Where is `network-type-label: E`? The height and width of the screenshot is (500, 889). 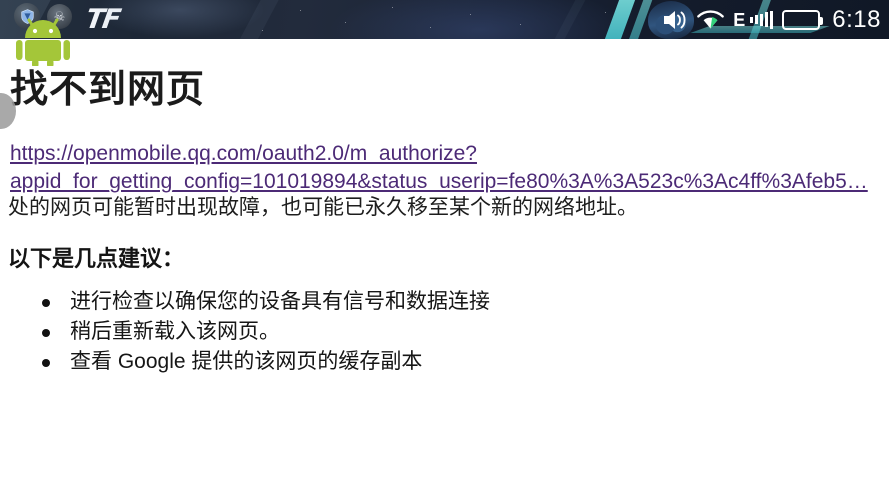
network-type-label: E is located at coordinates (739, 19).